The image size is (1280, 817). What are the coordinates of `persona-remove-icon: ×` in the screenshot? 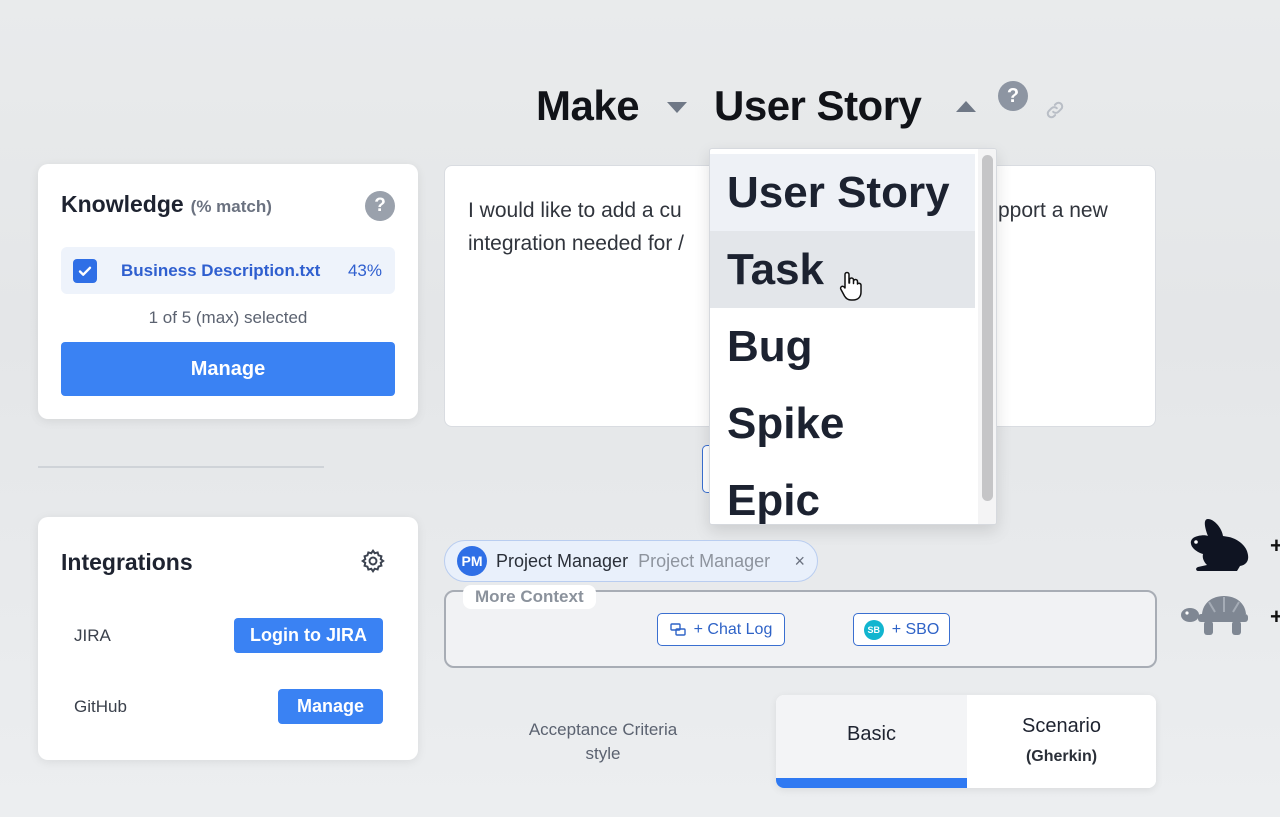 It's located at (799, 561).